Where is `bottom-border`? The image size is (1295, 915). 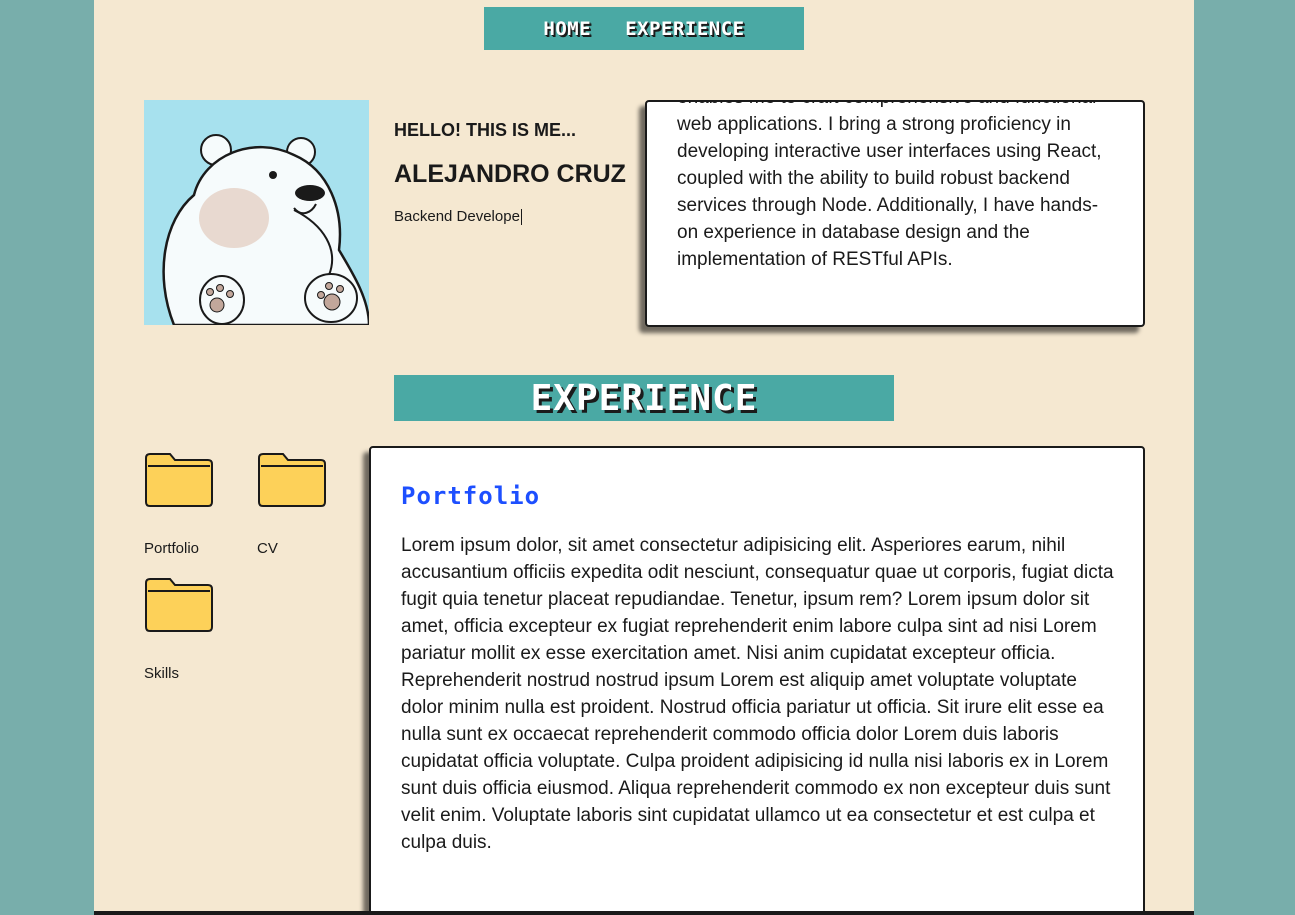 bottom-border is located at coordinates (644, 913).